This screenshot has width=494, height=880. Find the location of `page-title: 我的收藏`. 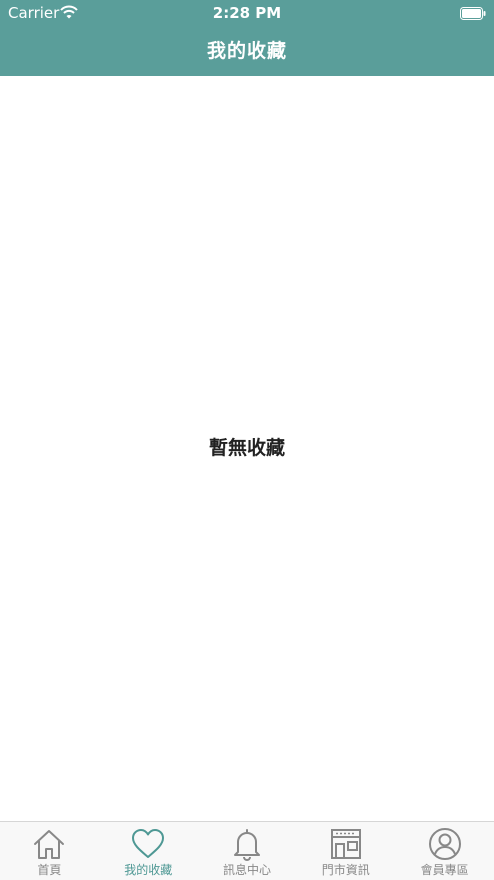

page-title: 我的收藏 is located at coordinates (246, 51).